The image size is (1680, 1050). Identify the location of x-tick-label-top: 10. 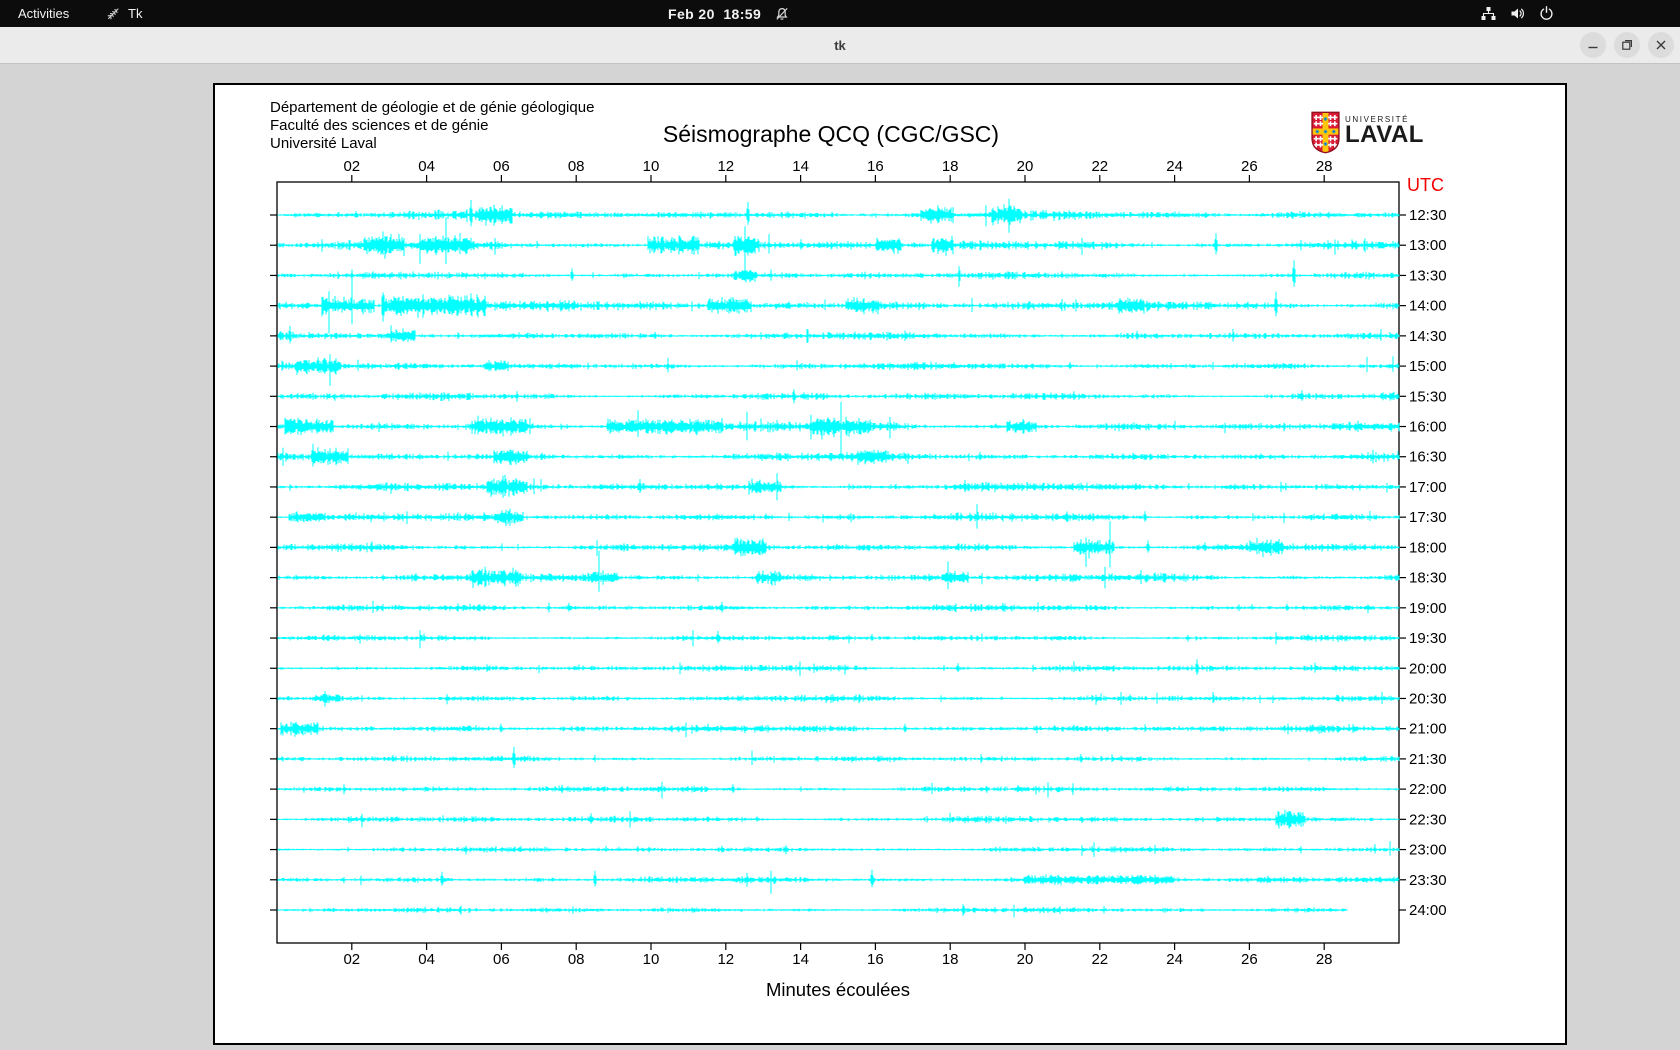
(651, 166).